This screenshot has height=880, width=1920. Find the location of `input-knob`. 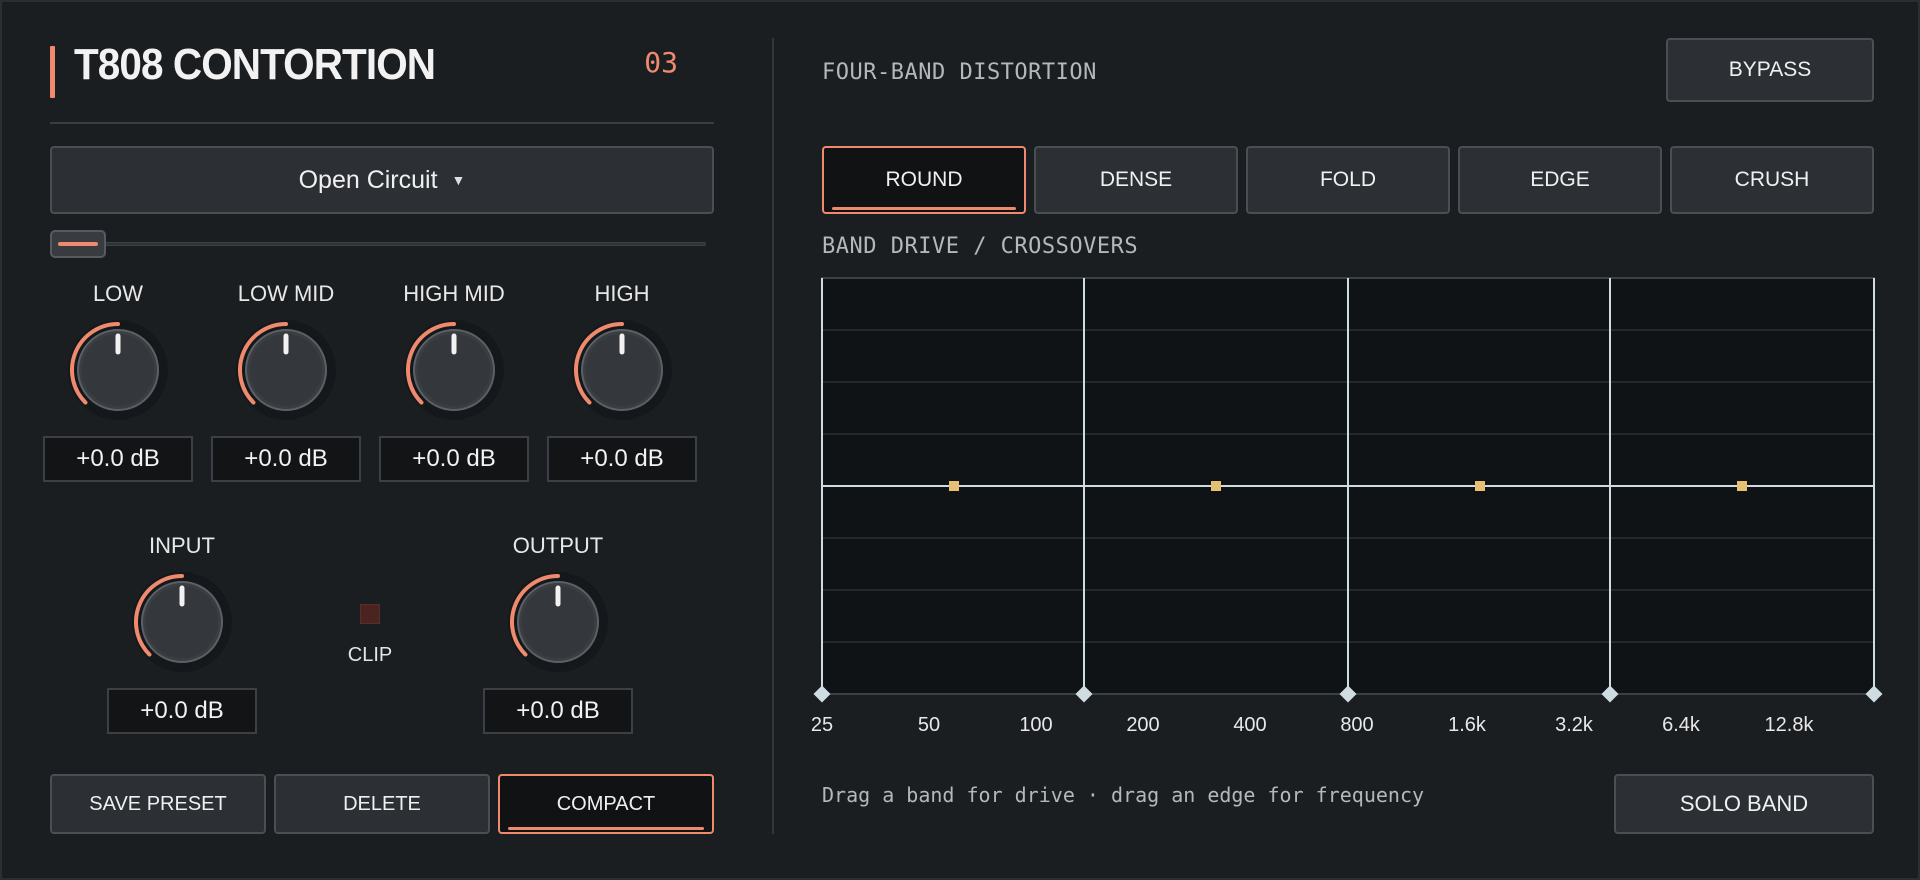

input-knob is located at coordinates (182, 622).